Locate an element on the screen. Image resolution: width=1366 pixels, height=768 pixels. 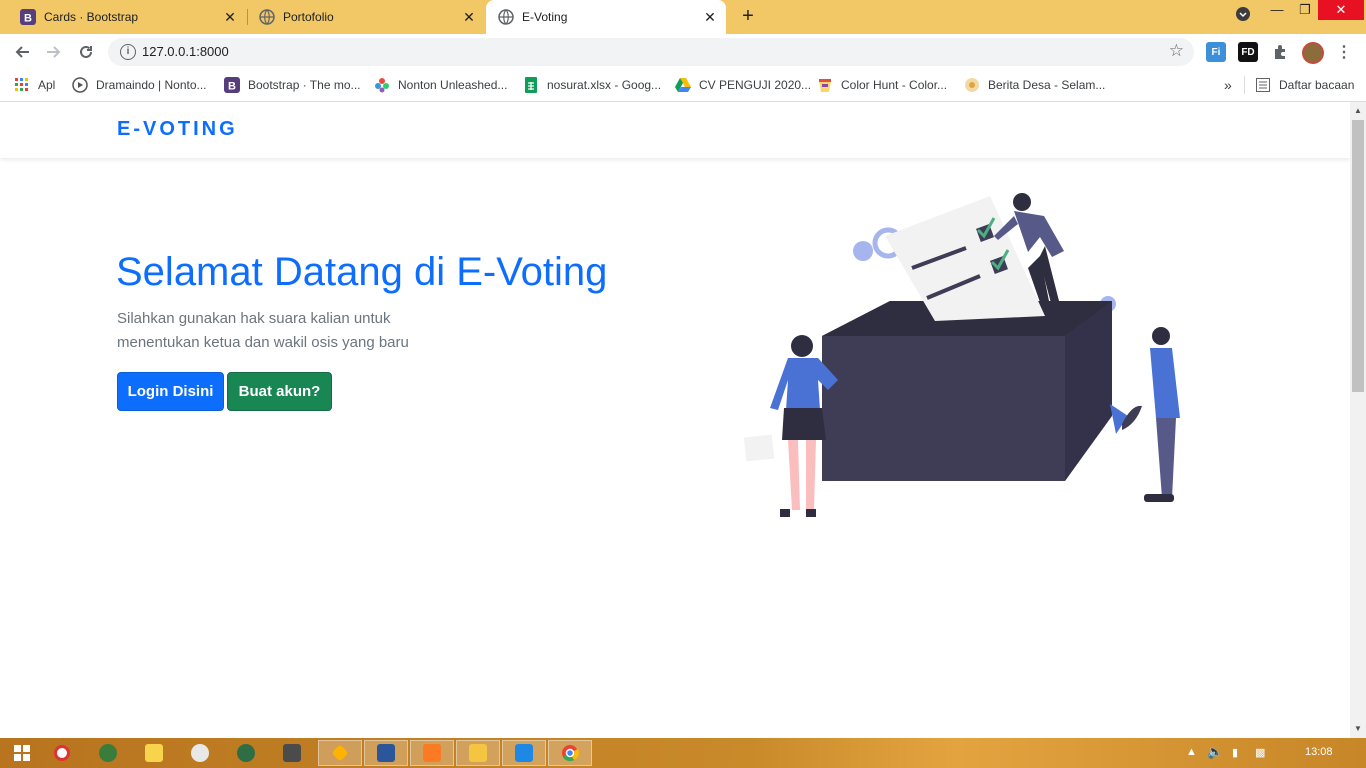
tray-chevron-icon: ▲ is located at coordinates (1191, 752).